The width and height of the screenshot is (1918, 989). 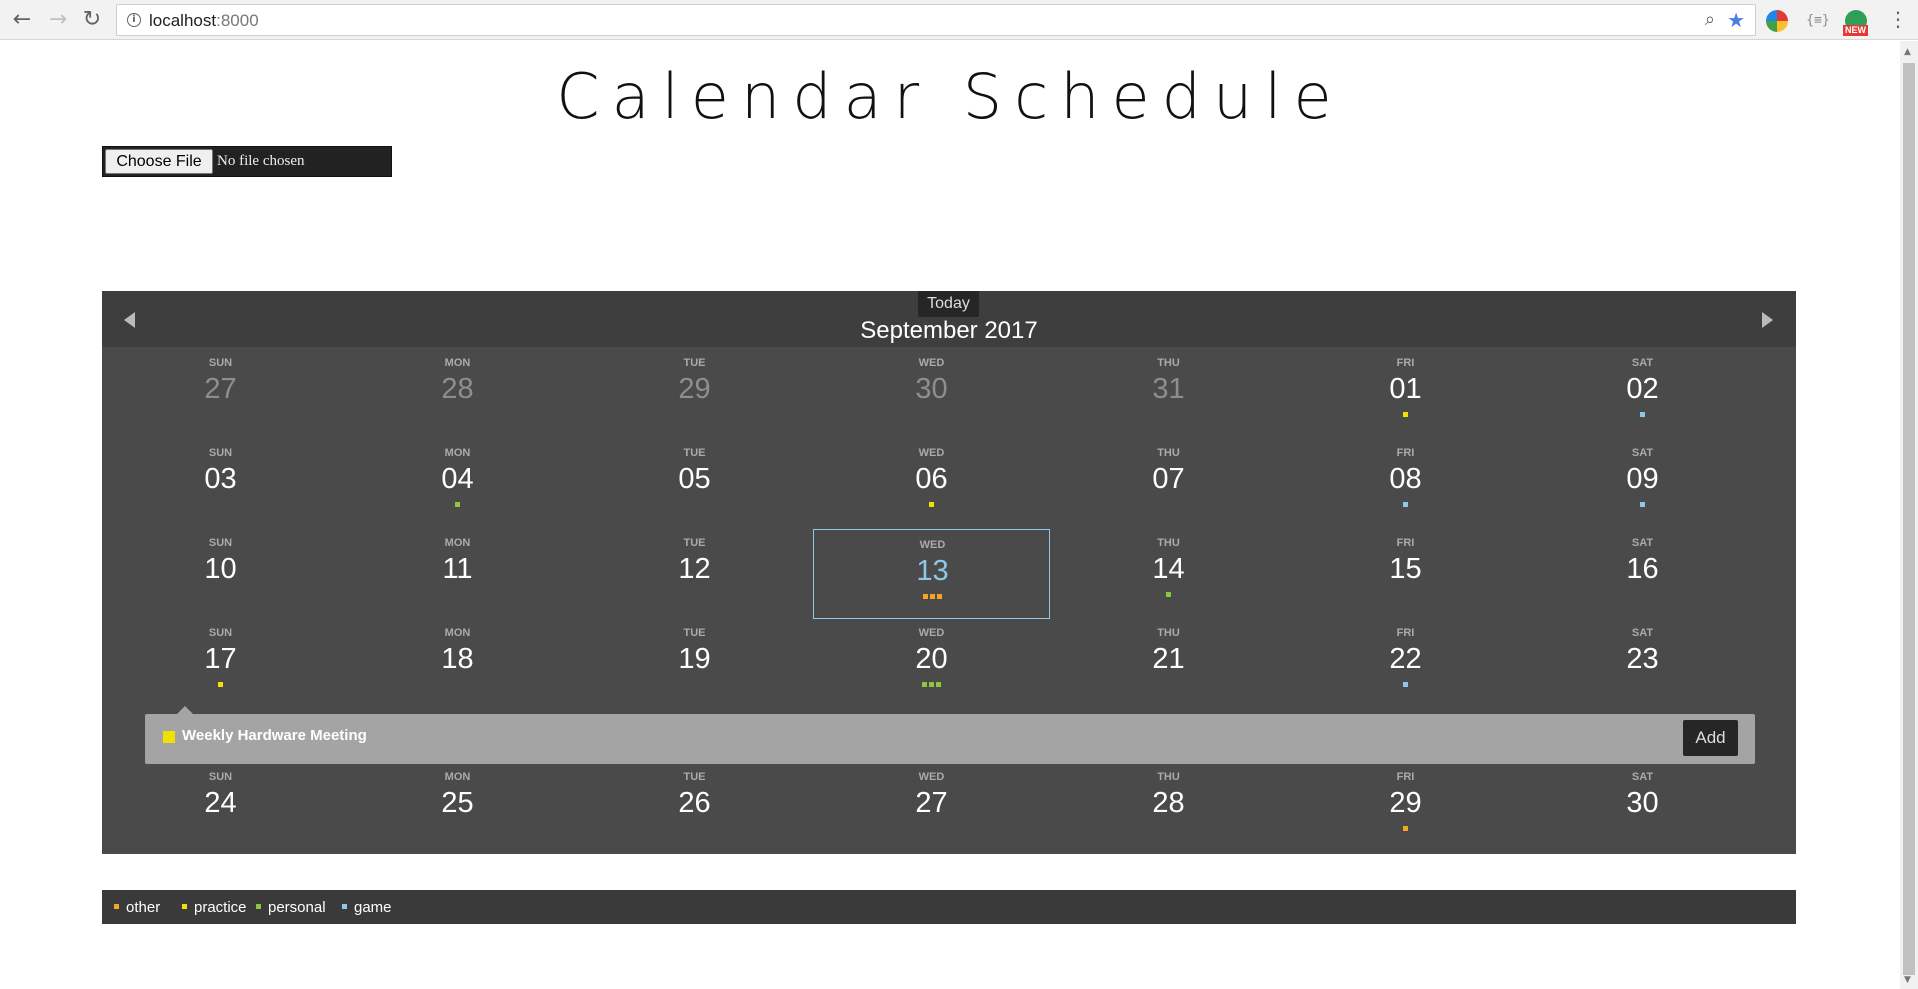 I want to click on scroll-down-arrow-icon: ▼, so click(x=1907, y=980).